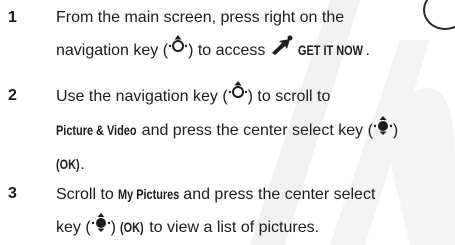  I want to click on text-segment: Use the navigation key (, so click(142, 97).